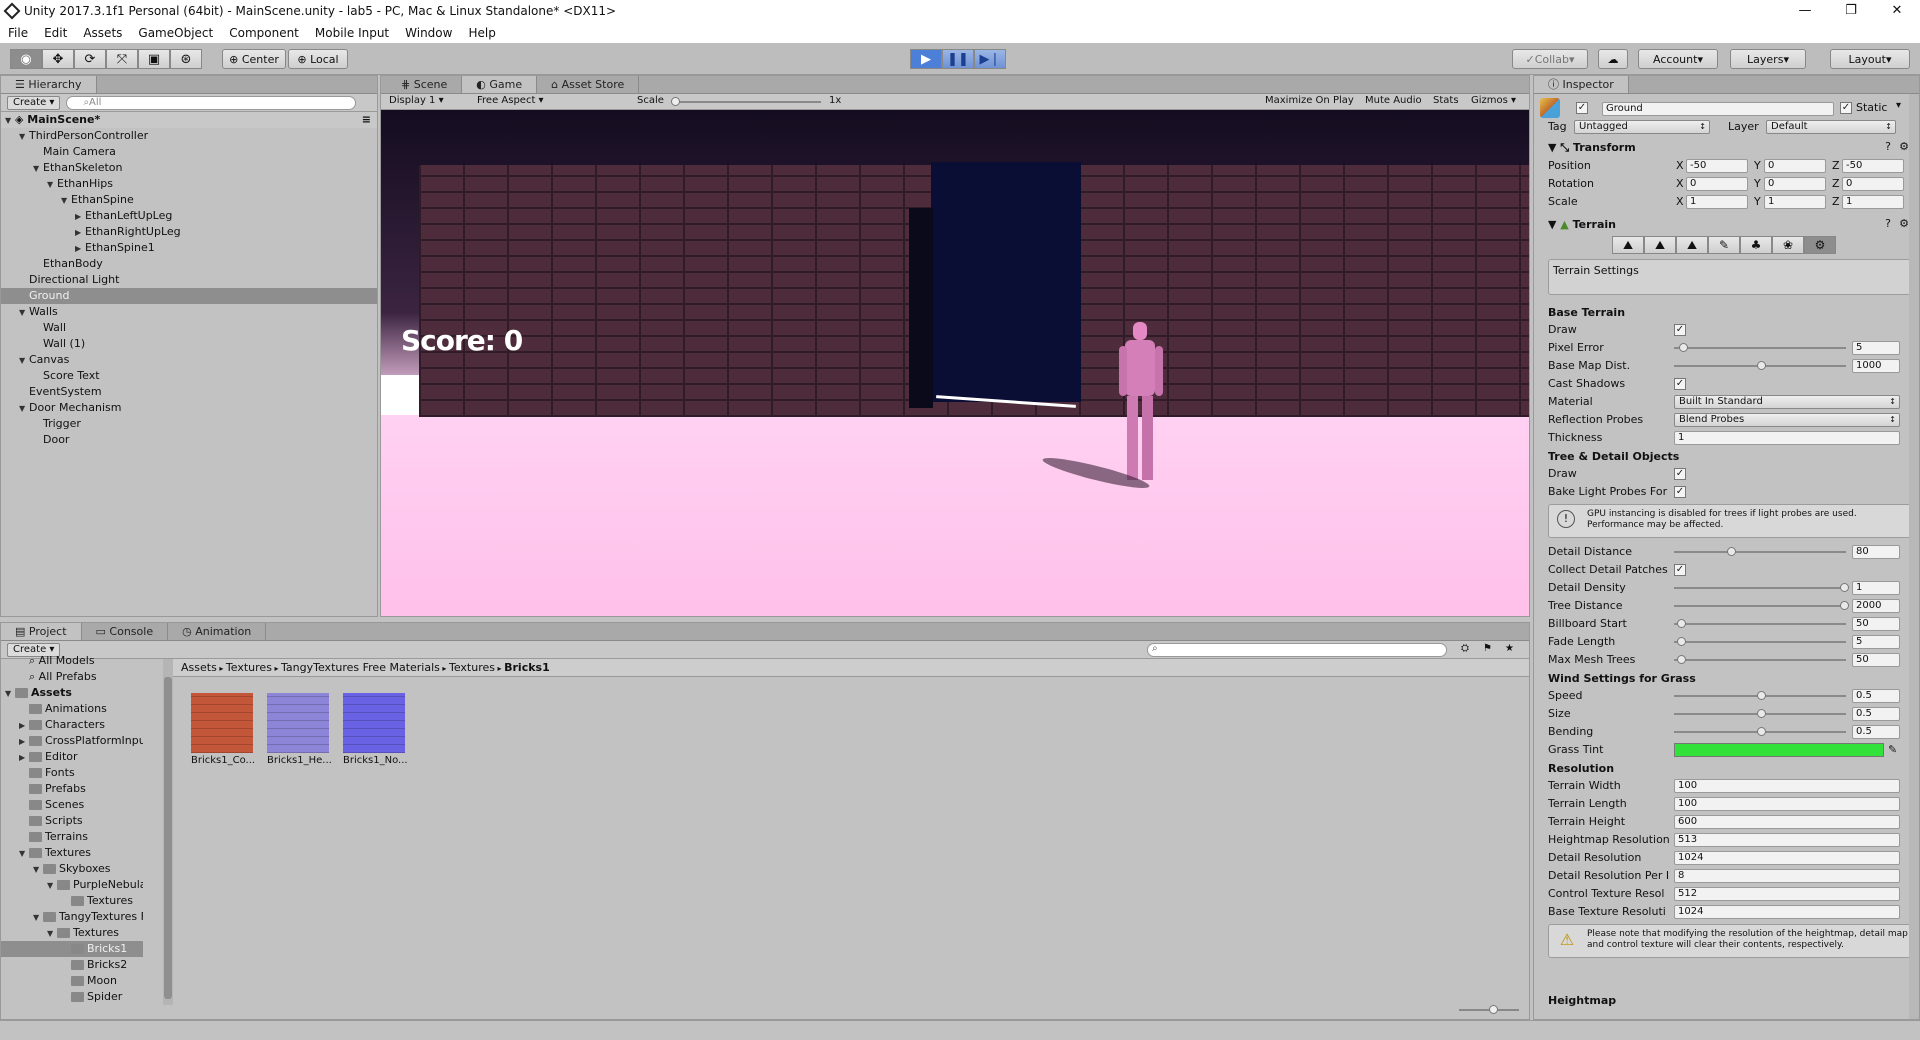 The height and width of the screenshot is (1040, 1920). Describe the element at coordinates (154, 59) in the screenshot. I see `rect-tool-icon: ▣` at that location.